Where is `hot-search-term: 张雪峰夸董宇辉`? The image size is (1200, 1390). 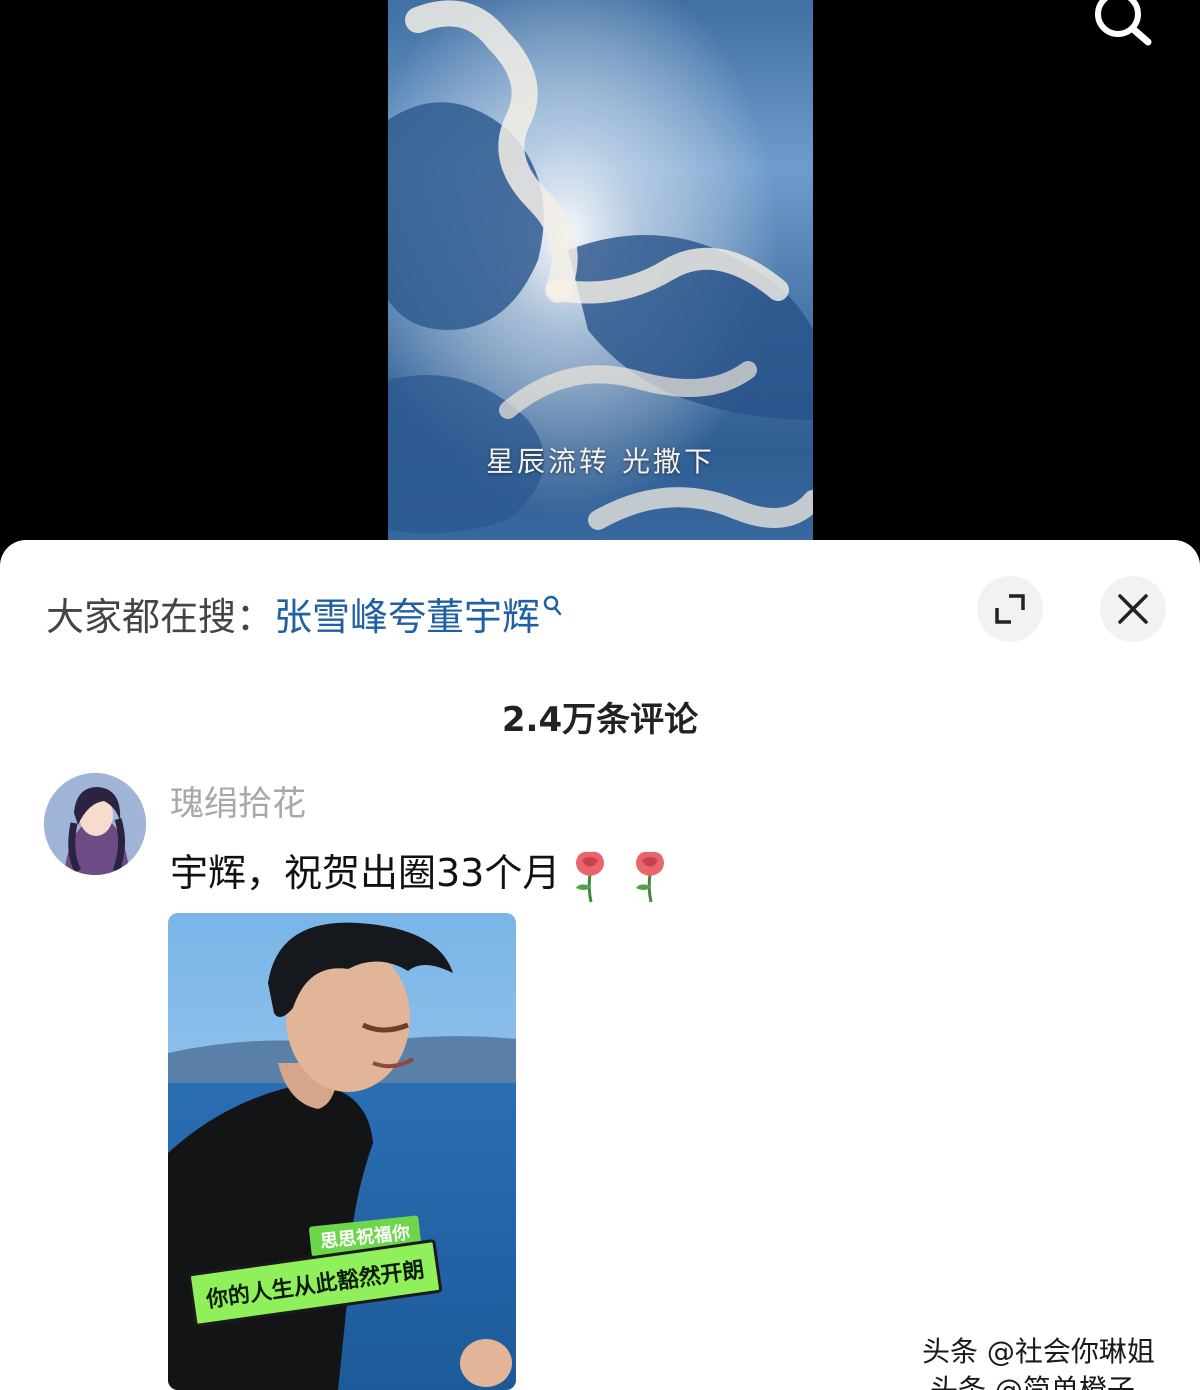 hot-search-term: 张雪峰夸董宇辉 is located at coordinates (407, 617).